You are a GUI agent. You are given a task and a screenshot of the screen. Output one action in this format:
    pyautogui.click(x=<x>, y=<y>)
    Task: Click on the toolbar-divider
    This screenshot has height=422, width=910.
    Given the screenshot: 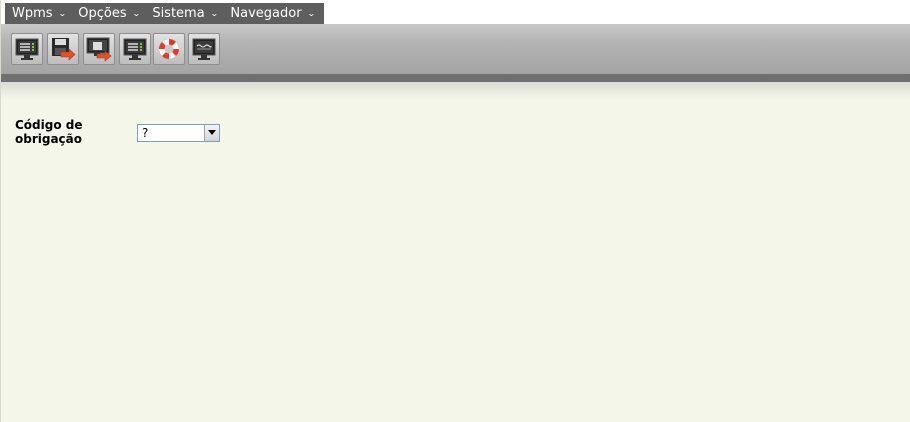 What is the action you would take?
    pyautogui.click(x=455, y=78)
    